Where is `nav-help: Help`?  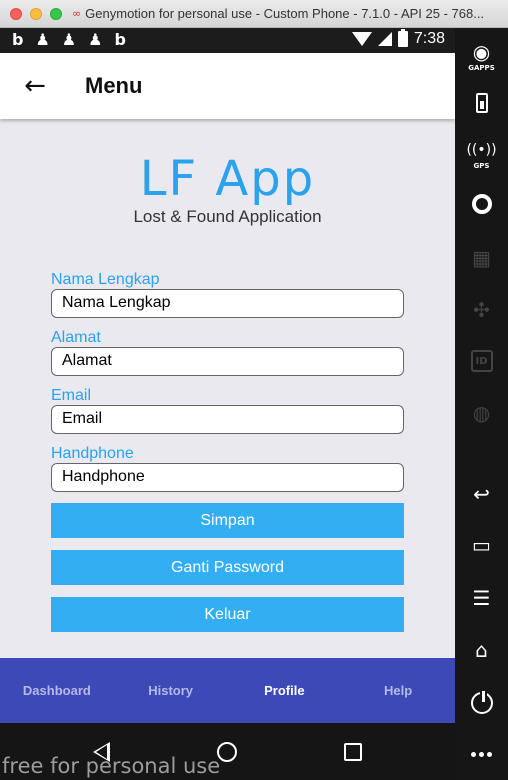 nav-help: Help is located at coordinates (398, 690).